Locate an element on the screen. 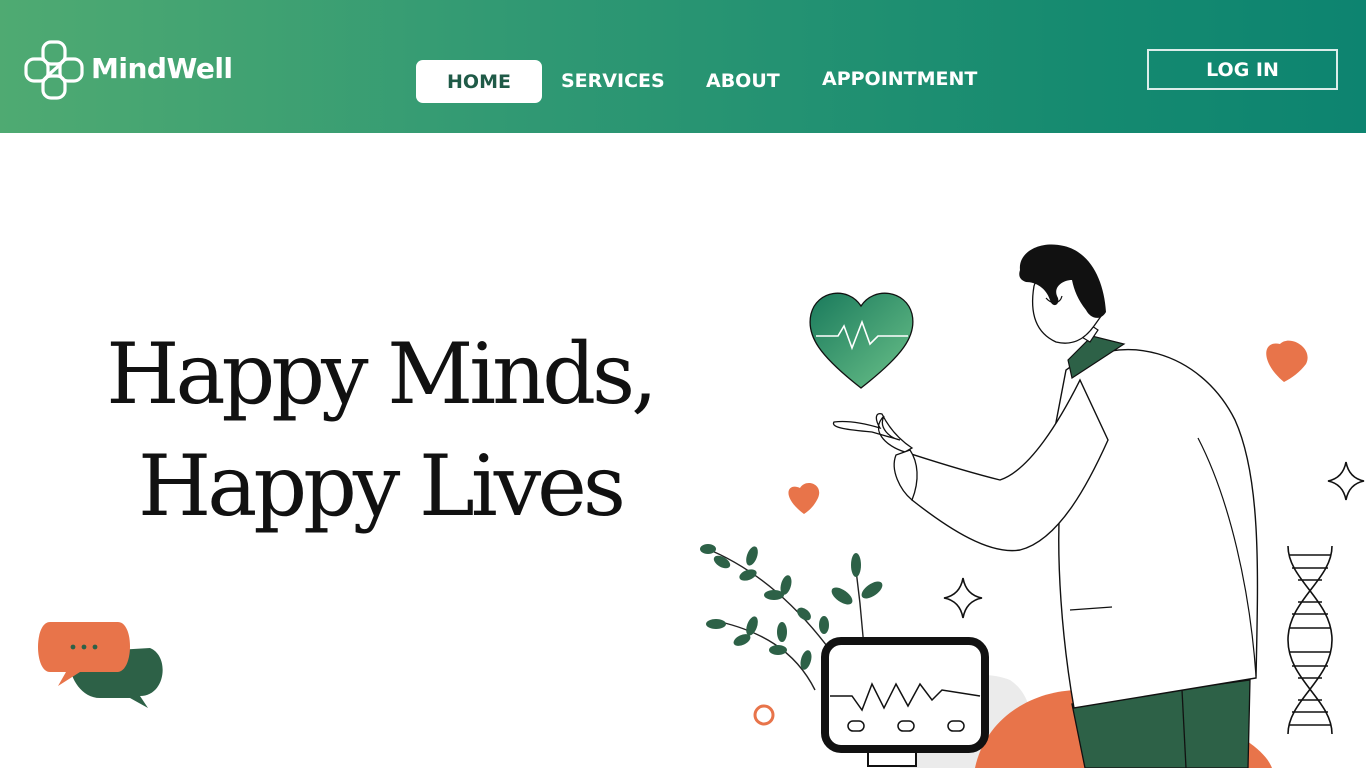 This screenshot has height=768, width=1366. nav-home: HOME is located at coordinates (479, 81).